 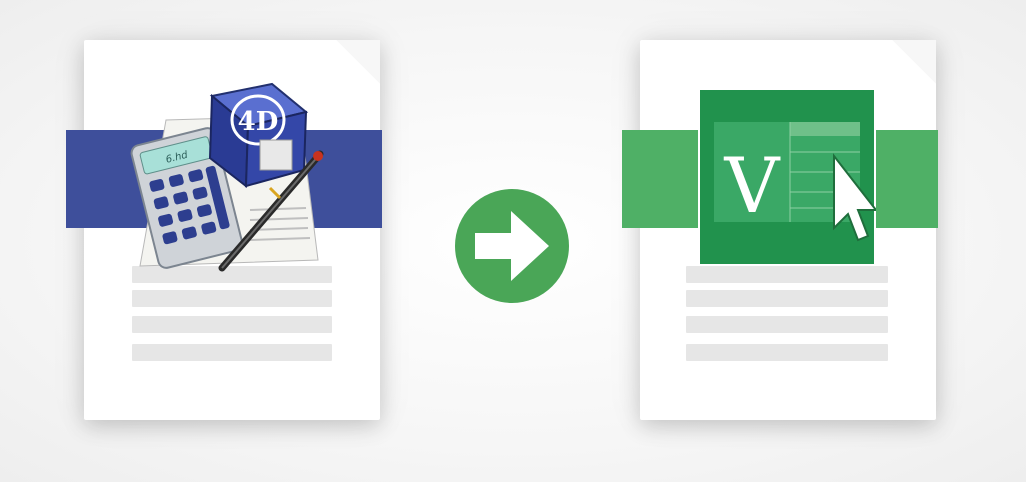 I want to click on svg-text: 4D, so click(x=258, y=122).